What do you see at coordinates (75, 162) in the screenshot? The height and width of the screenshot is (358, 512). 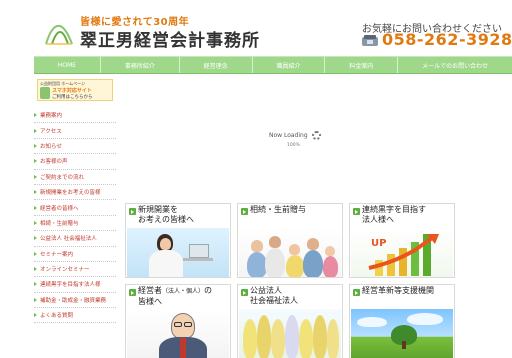 I see `sidebar-item-voices: お客様の声` at bounding box center [75, 162].